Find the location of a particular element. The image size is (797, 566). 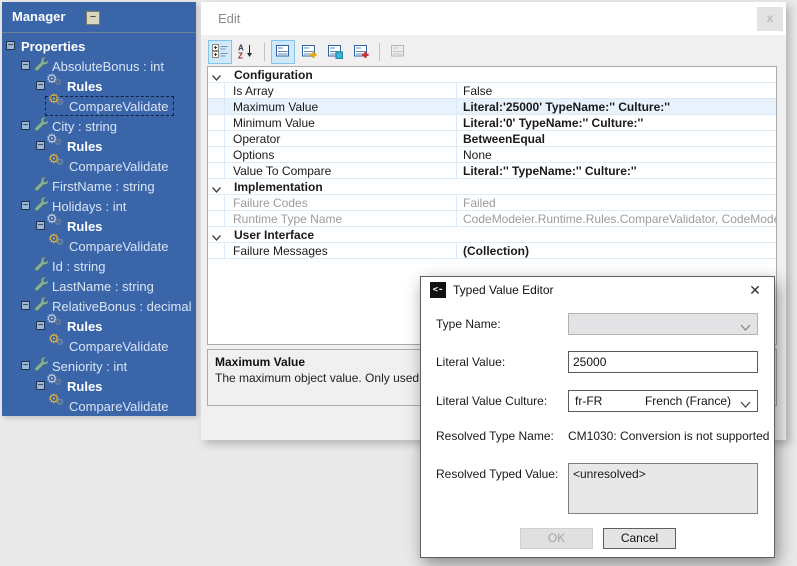

collapse-panel-icon: − is located at coordinates (93, 18).